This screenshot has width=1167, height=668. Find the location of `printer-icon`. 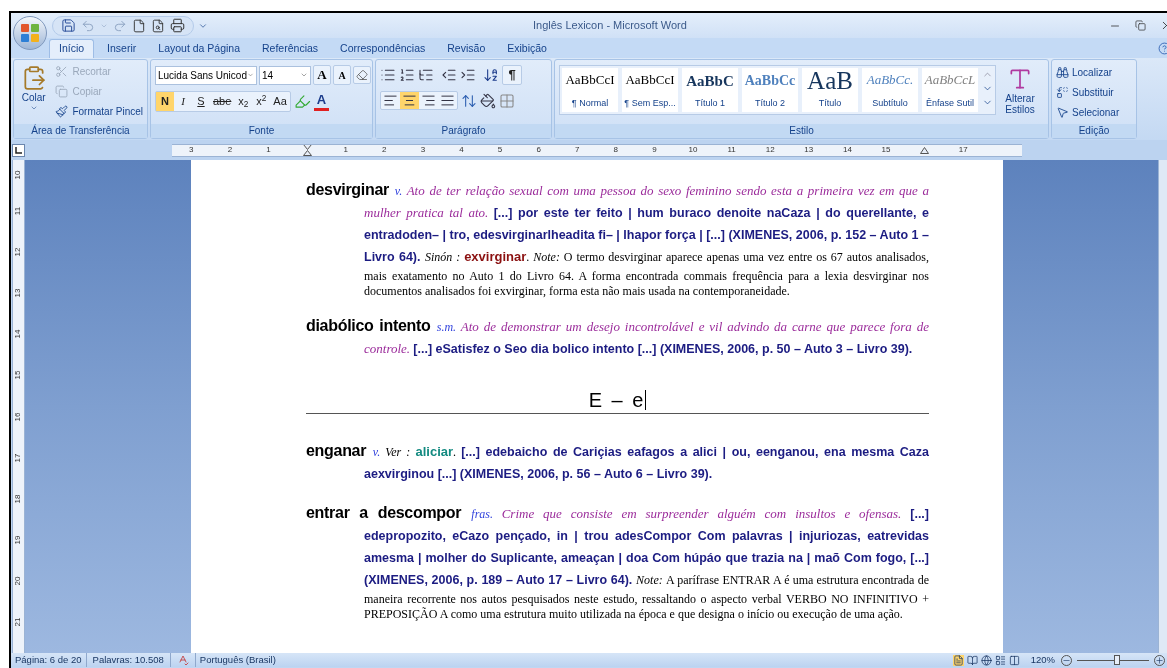

printer-icon is located at coordinates (177, 25).